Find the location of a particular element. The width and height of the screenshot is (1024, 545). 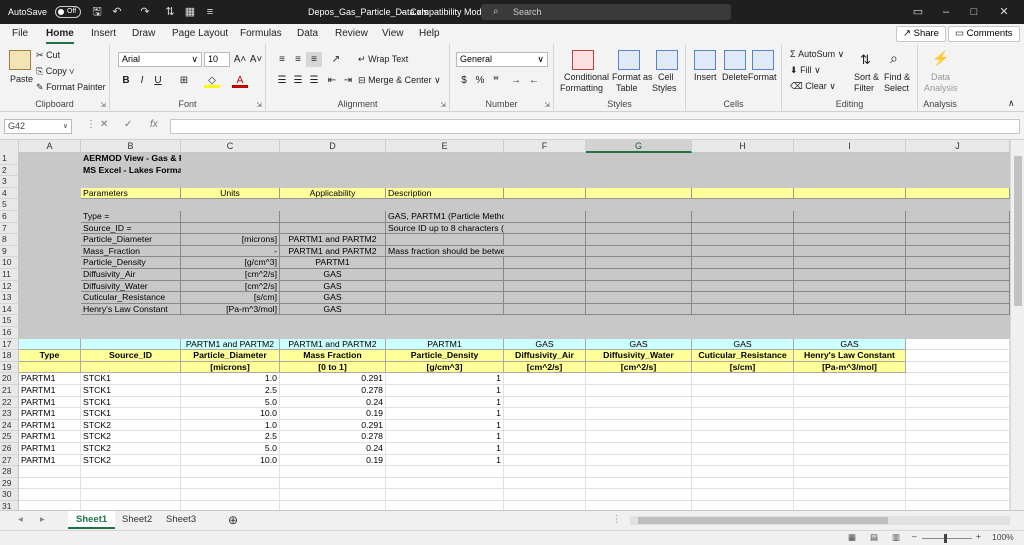

cell-d: 0.278 is located at coordinates (333, 437).